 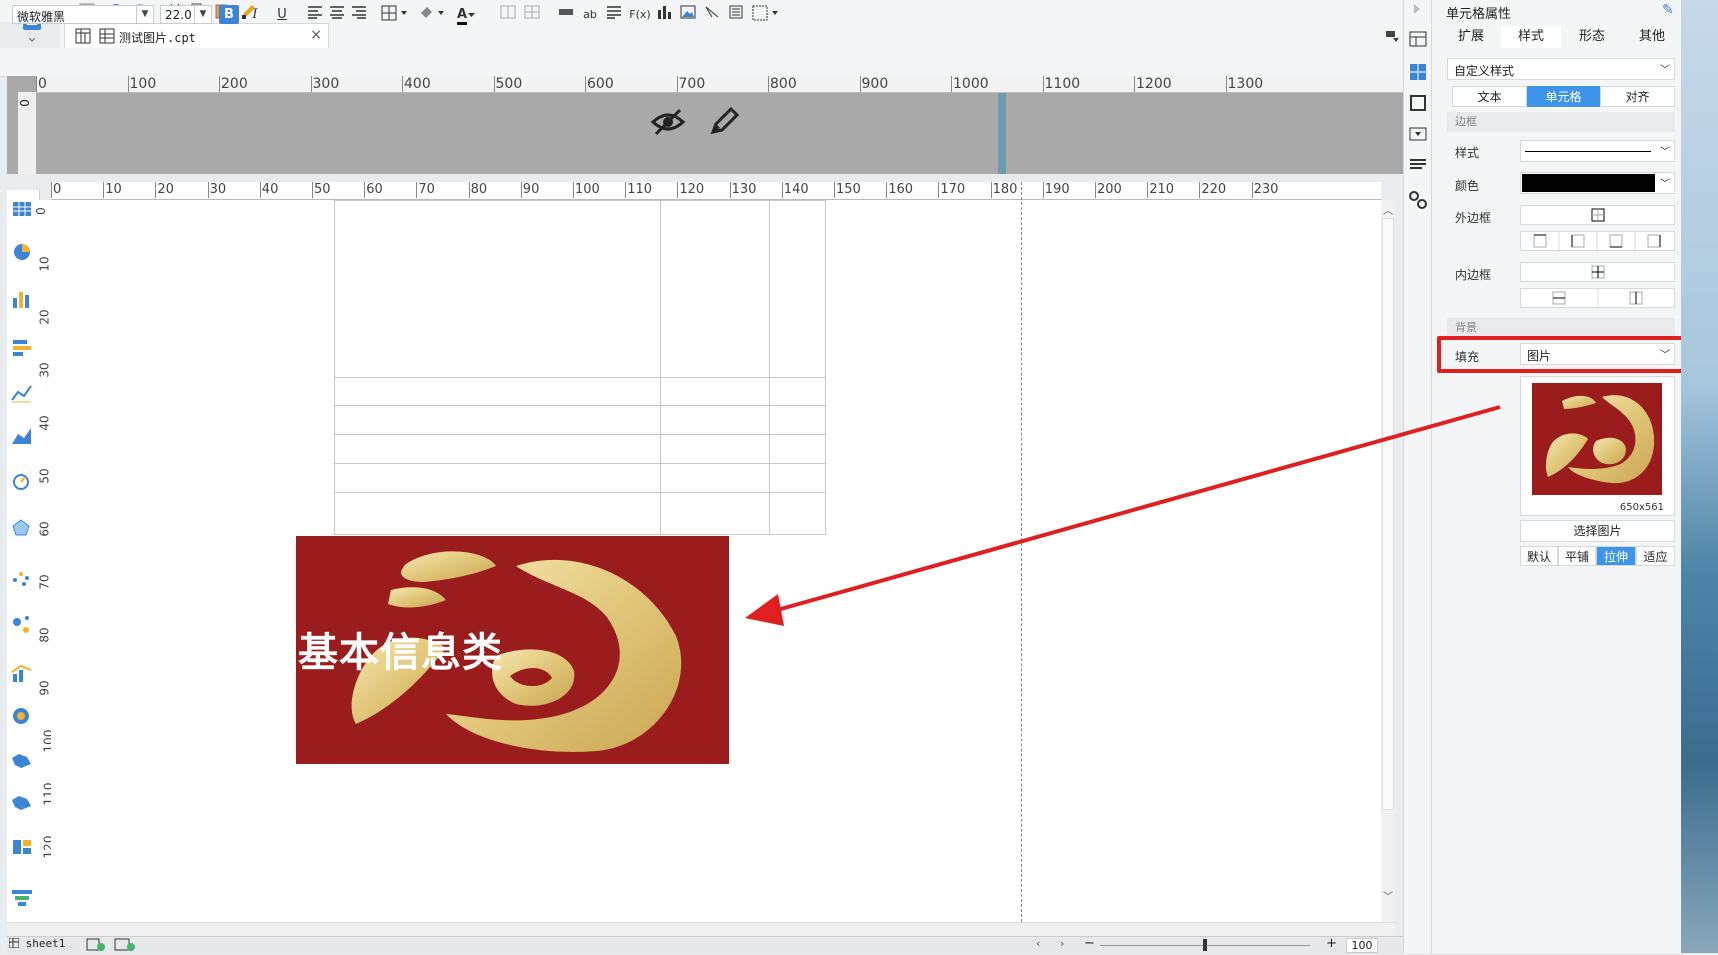 I want to click on bold-button: B, so click(x=229, y=14).